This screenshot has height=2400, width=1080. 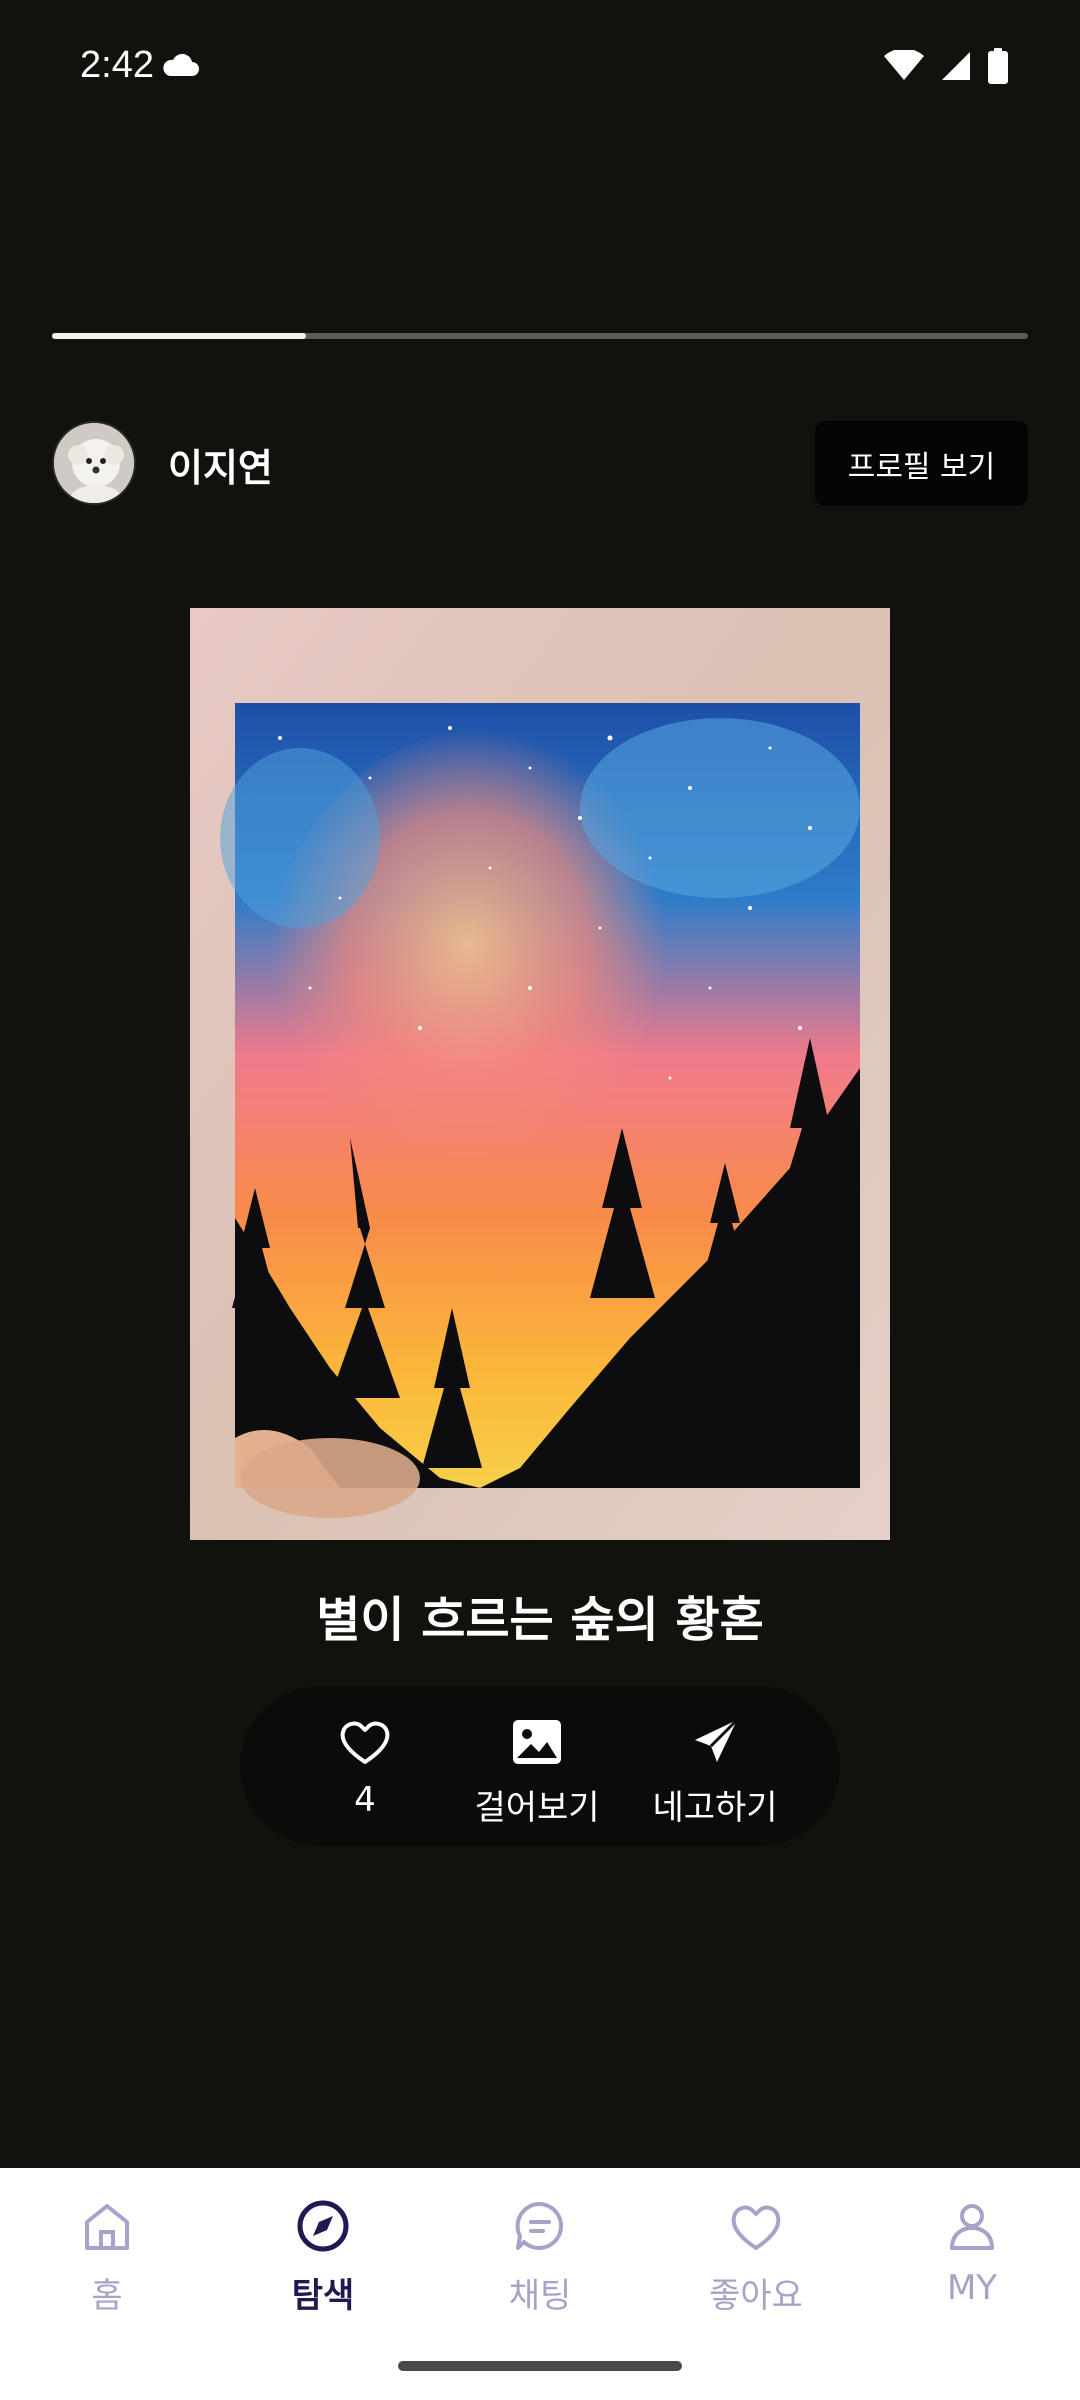 What do you see at coordinates (956, 66) in the screenshot?
I see `signal-icon` at bounding box center [956, 66].